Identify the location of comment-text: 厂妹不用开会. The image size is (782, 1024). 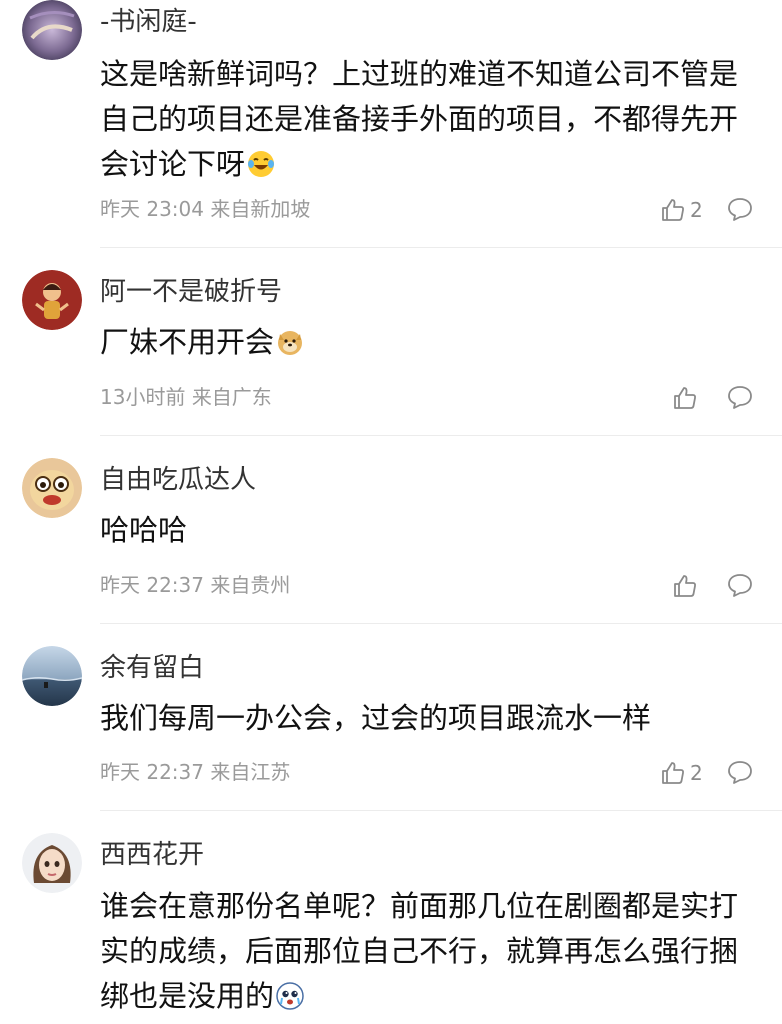
(425, 342).